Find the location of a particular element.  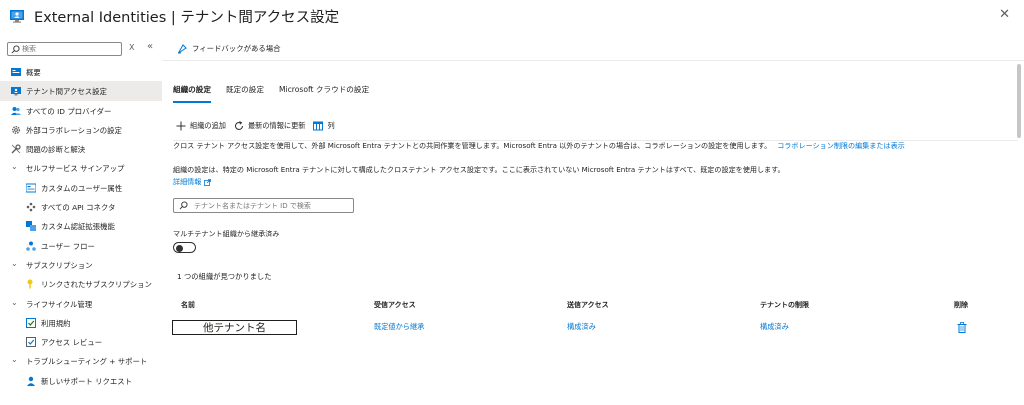

result-count: 1 つの組織が見つかりました is located at coordinates (224, 276).